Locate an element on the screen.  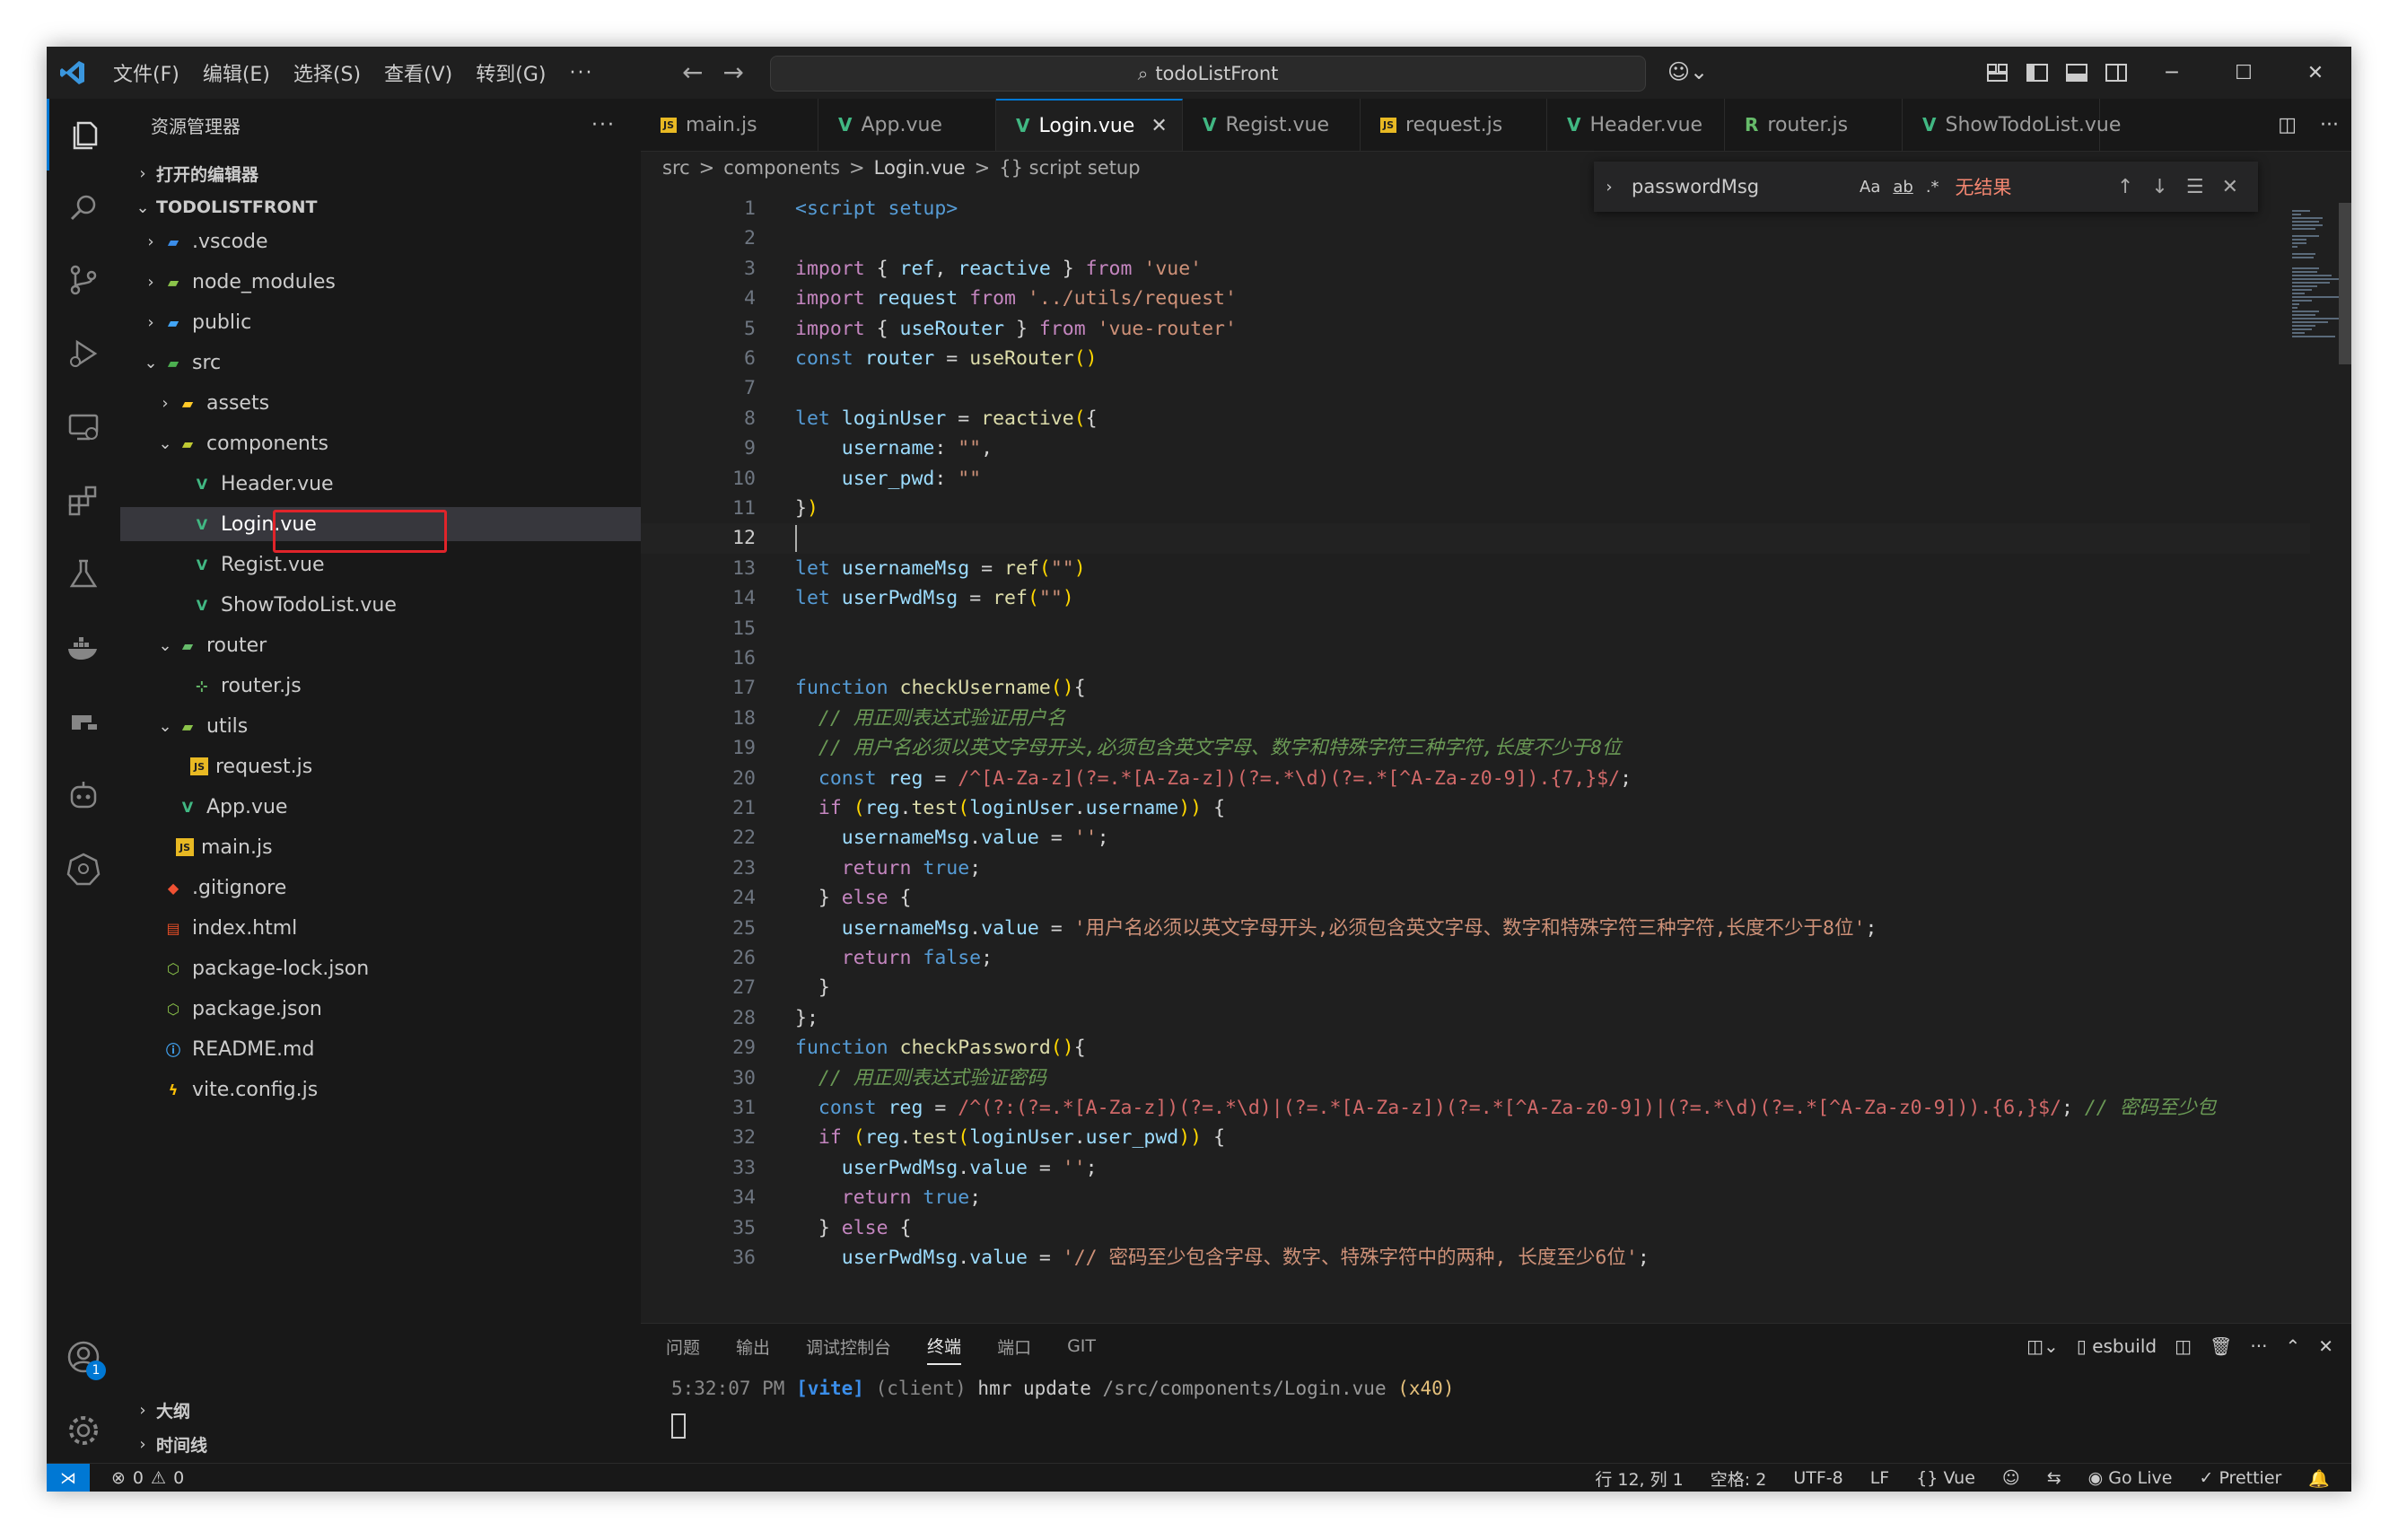
file-tree-item: › ▰ public is located at coordinates (381, 322).